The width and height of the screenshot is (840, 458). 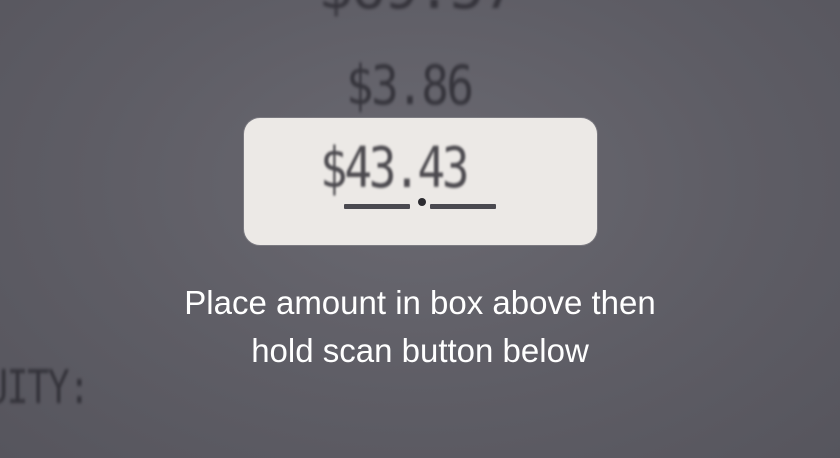 What do you see at coordinates (420, 350) in the screenshot?
I see `instruction-line-2: hold scan button below` at bounding box center [420, 350].